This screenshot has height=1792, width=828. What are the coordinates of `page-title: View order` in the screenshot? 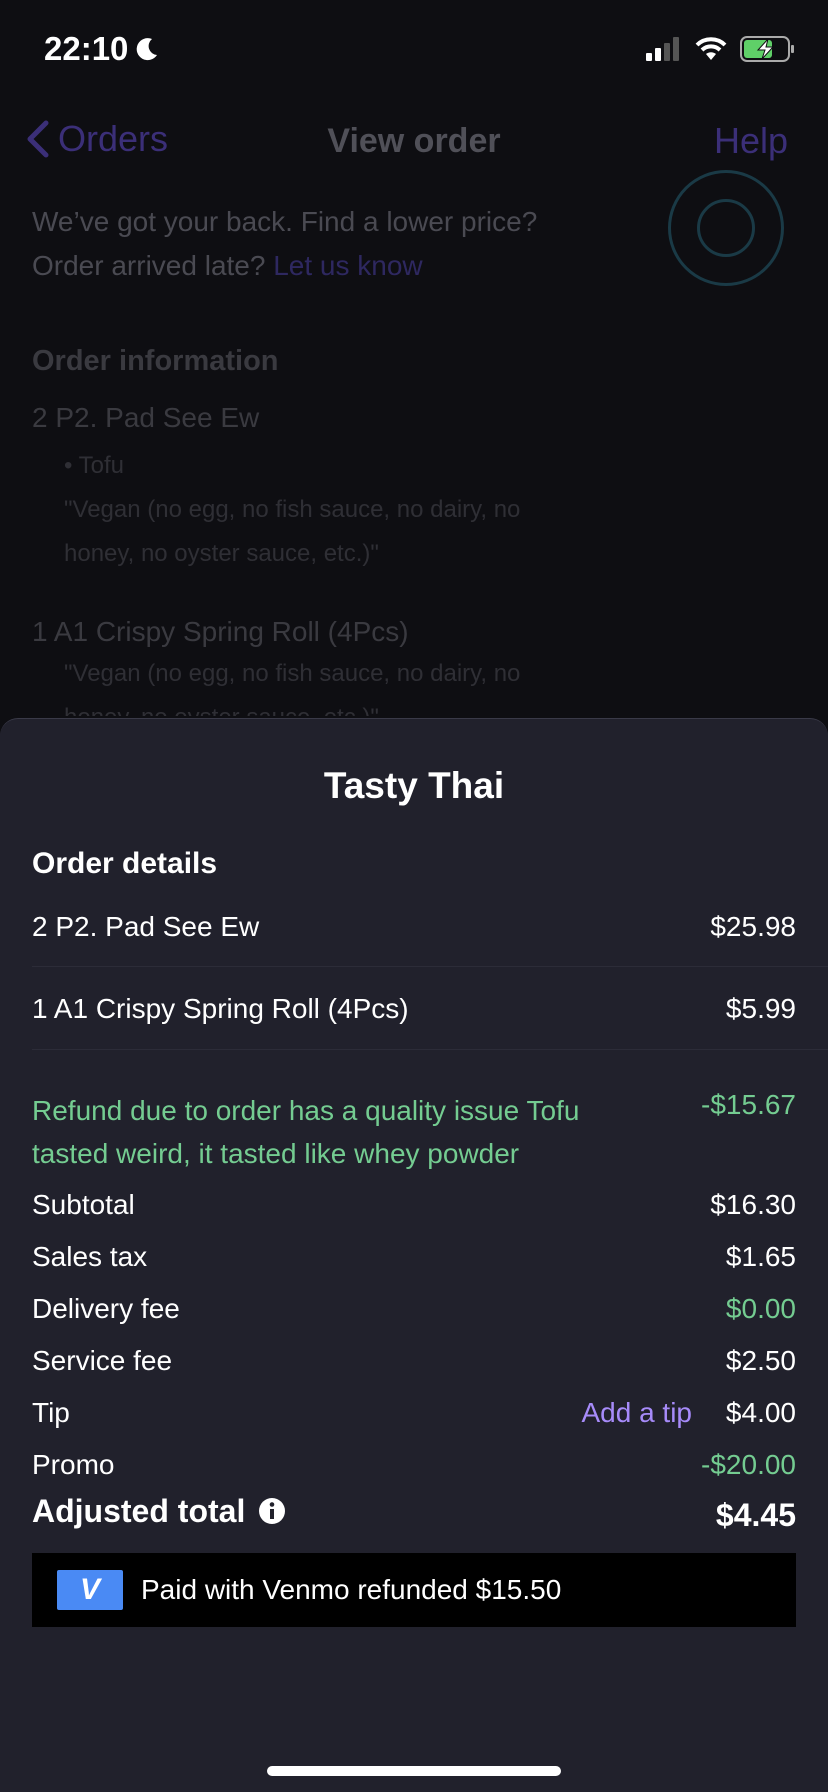 It's located at (414, 141).